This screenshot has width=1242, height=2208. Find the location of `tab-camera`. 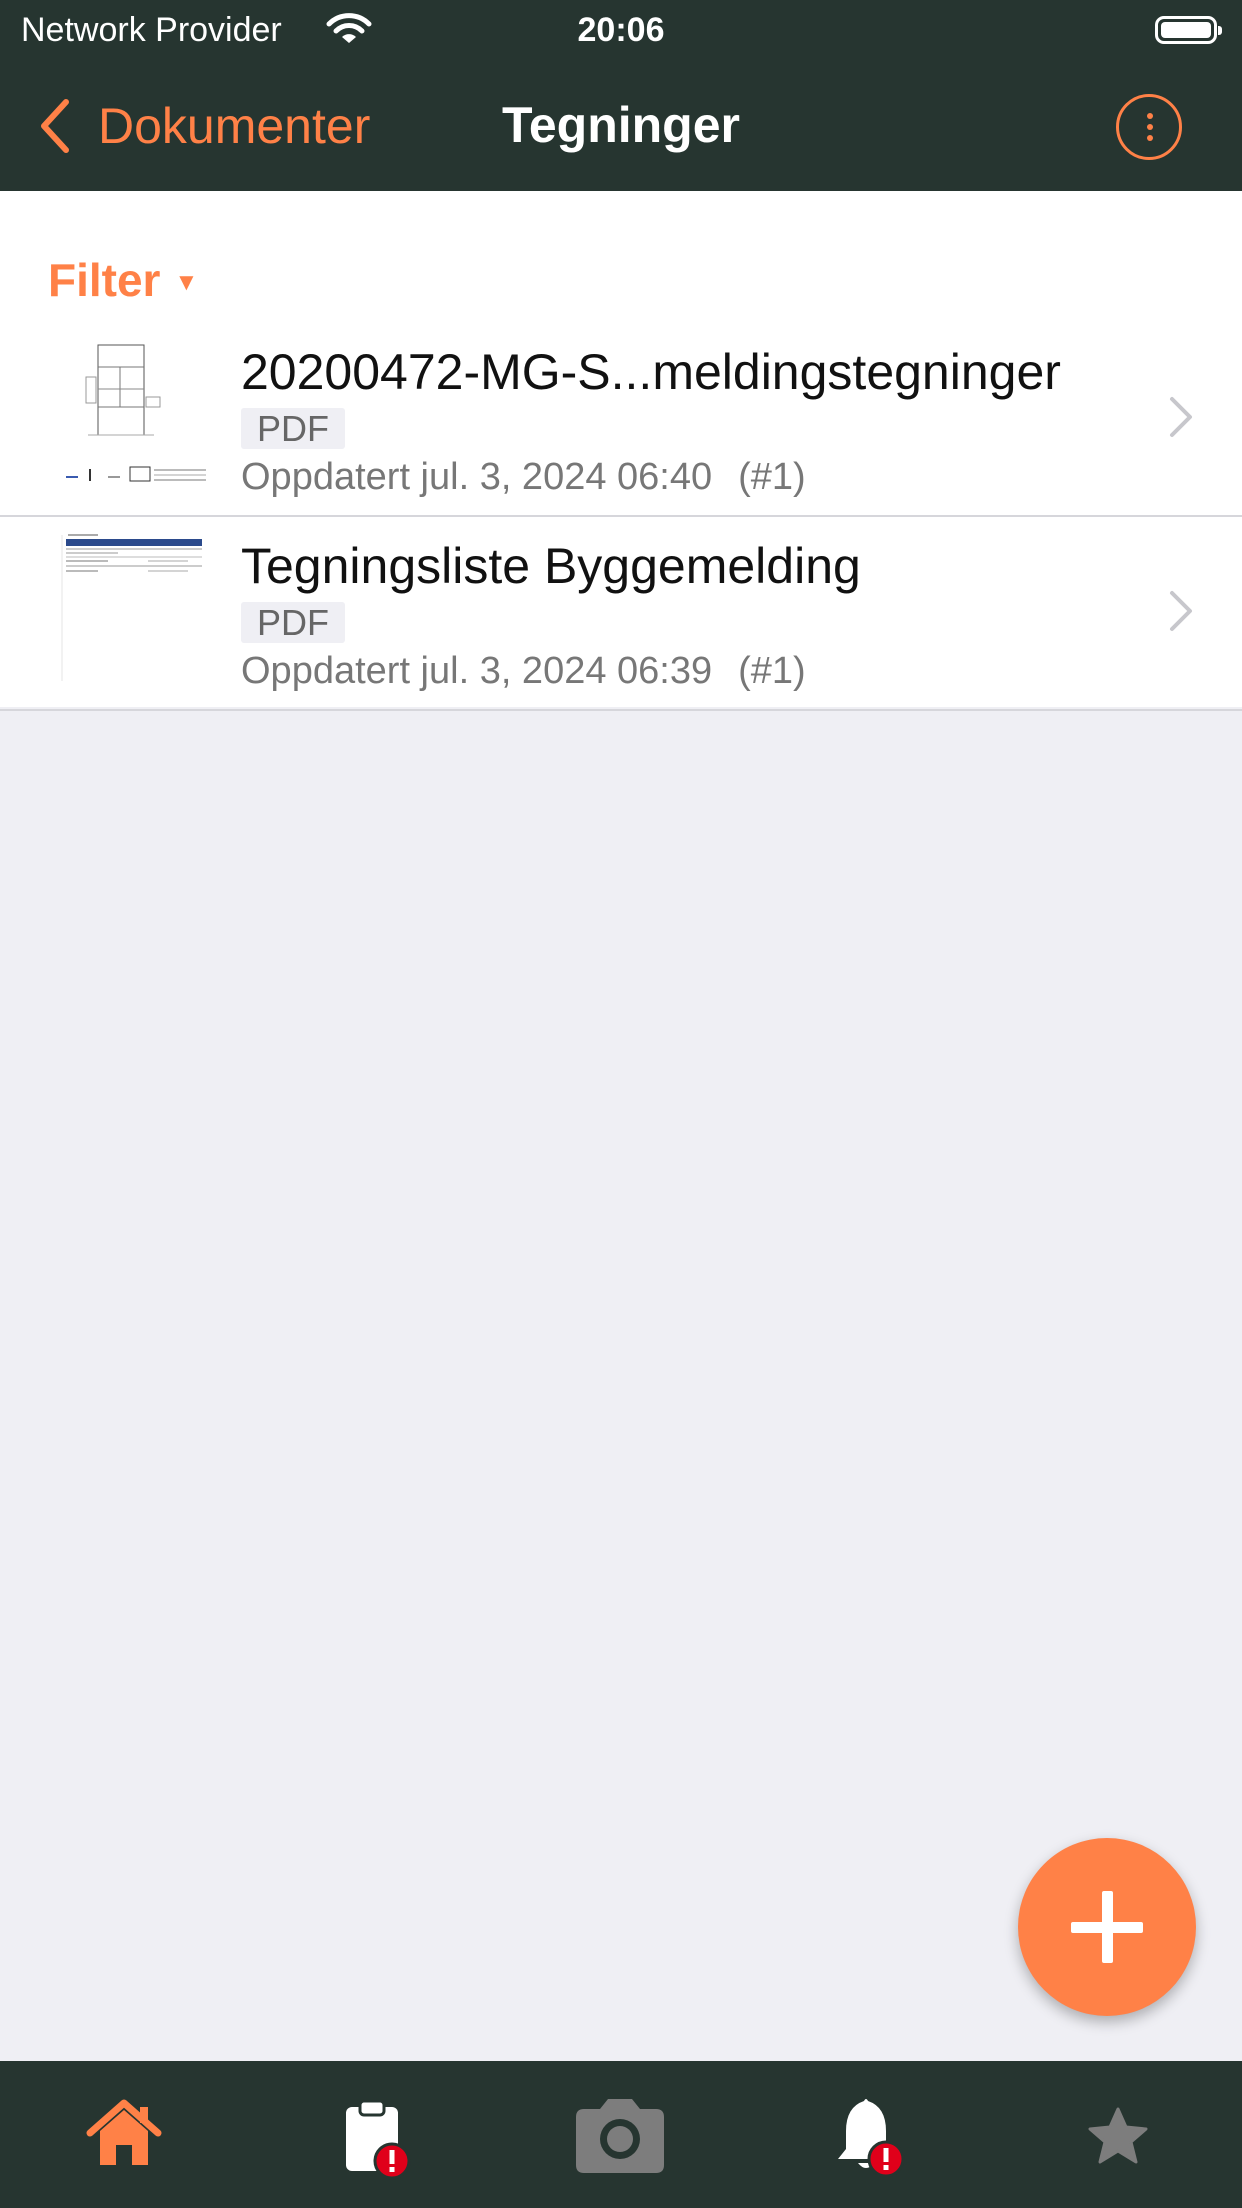

tab-camera is located at coordinates (620, 2134).